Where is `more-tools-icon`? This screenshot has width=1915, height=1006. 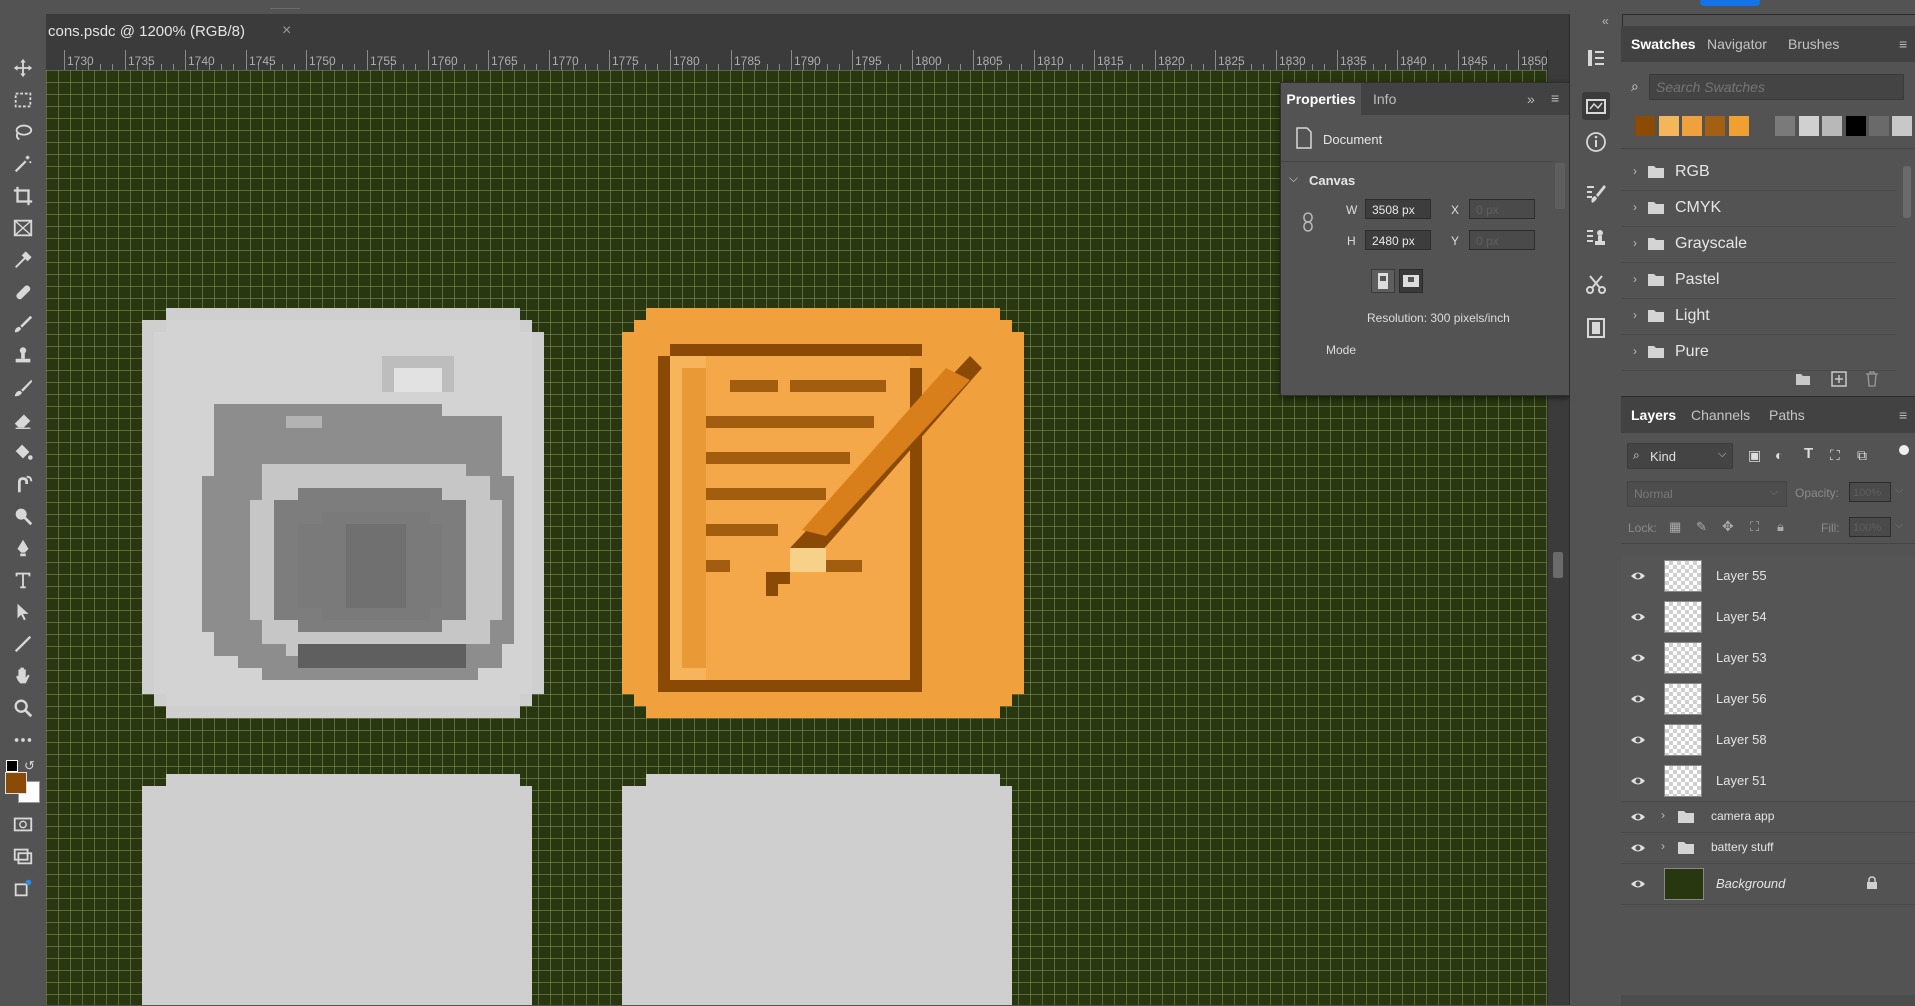 more-tools-icon is located at coordinates (23, 740).